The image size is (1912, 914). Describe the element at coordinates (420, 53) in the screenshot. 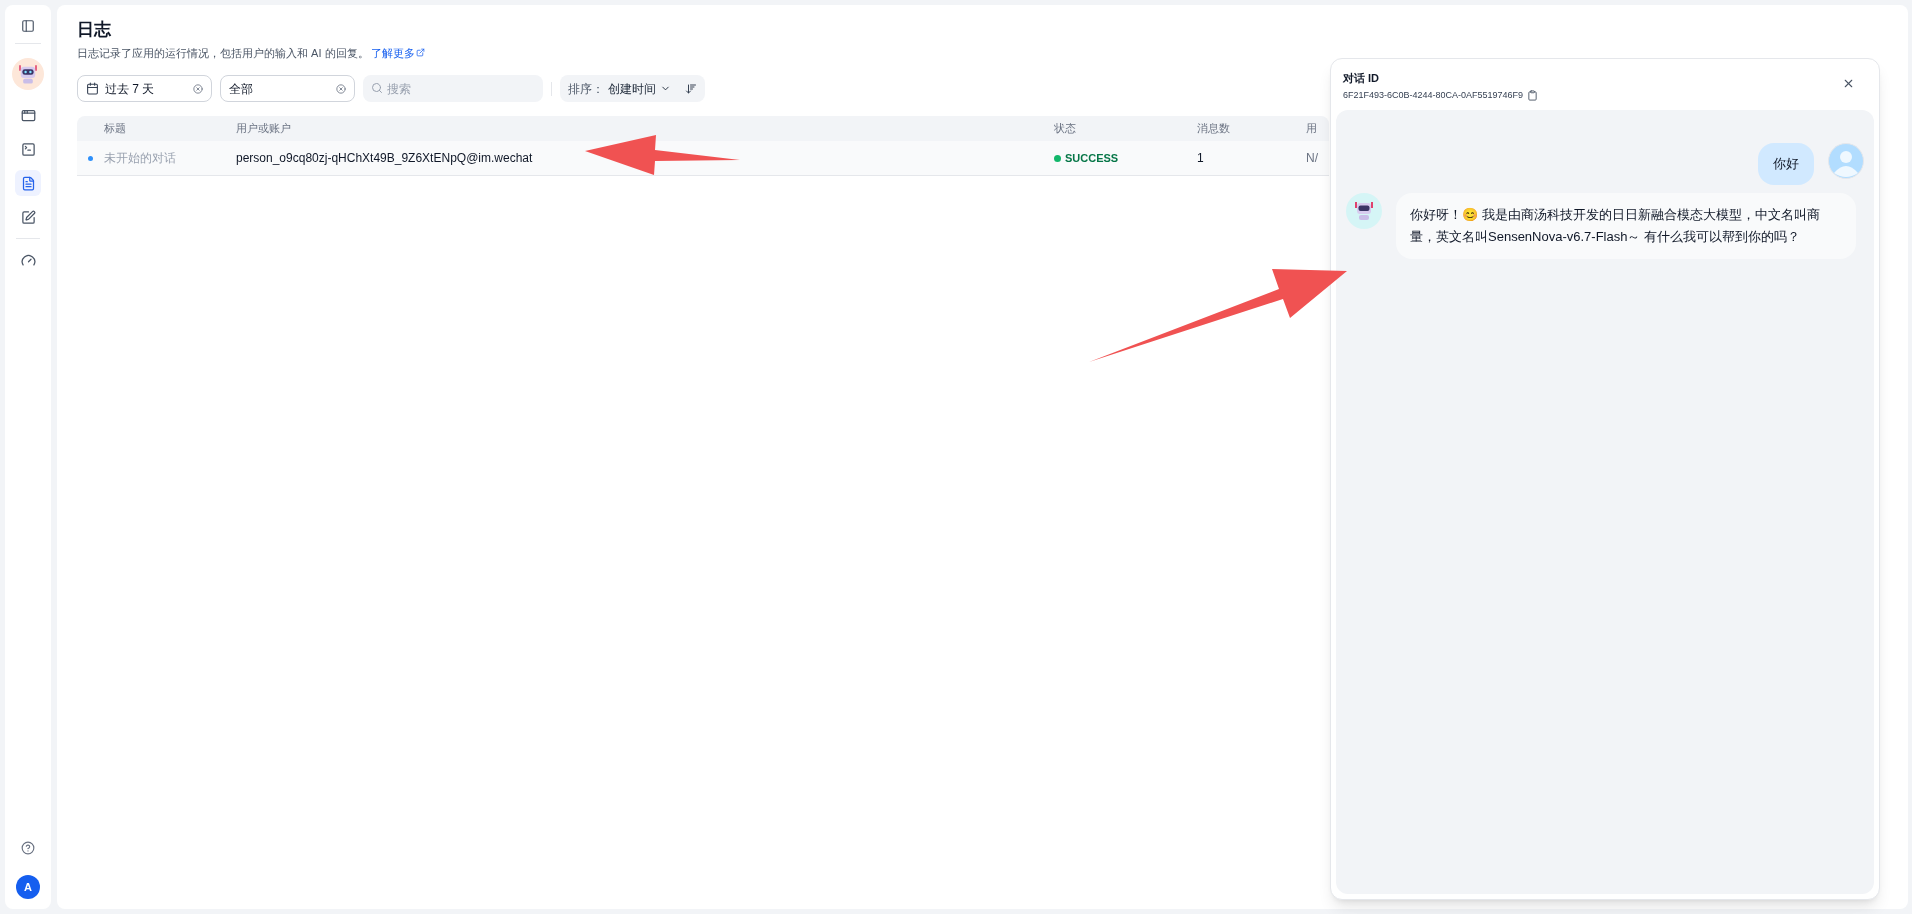

I see `external-link-icon` at that location.